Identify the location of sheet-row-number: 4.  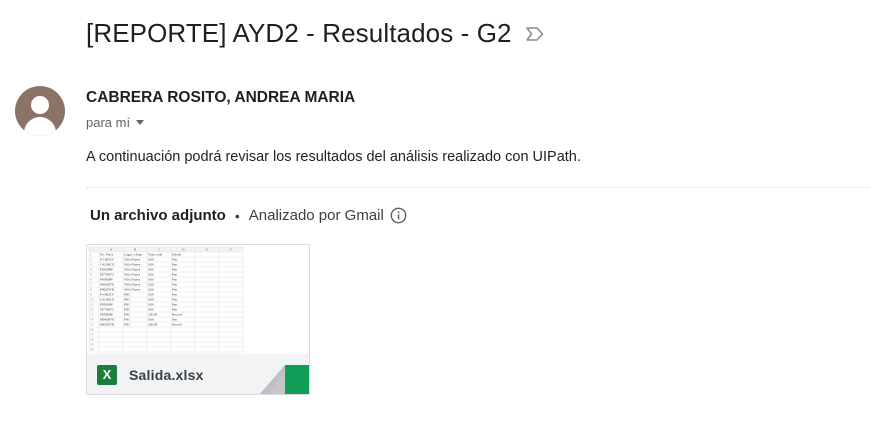
(91, 270).